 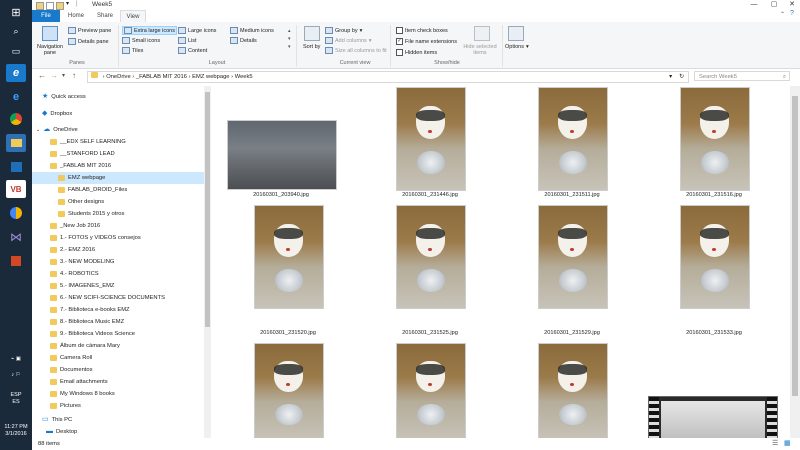 I want to click on close-button: ✕, so click(x=791, y=5).